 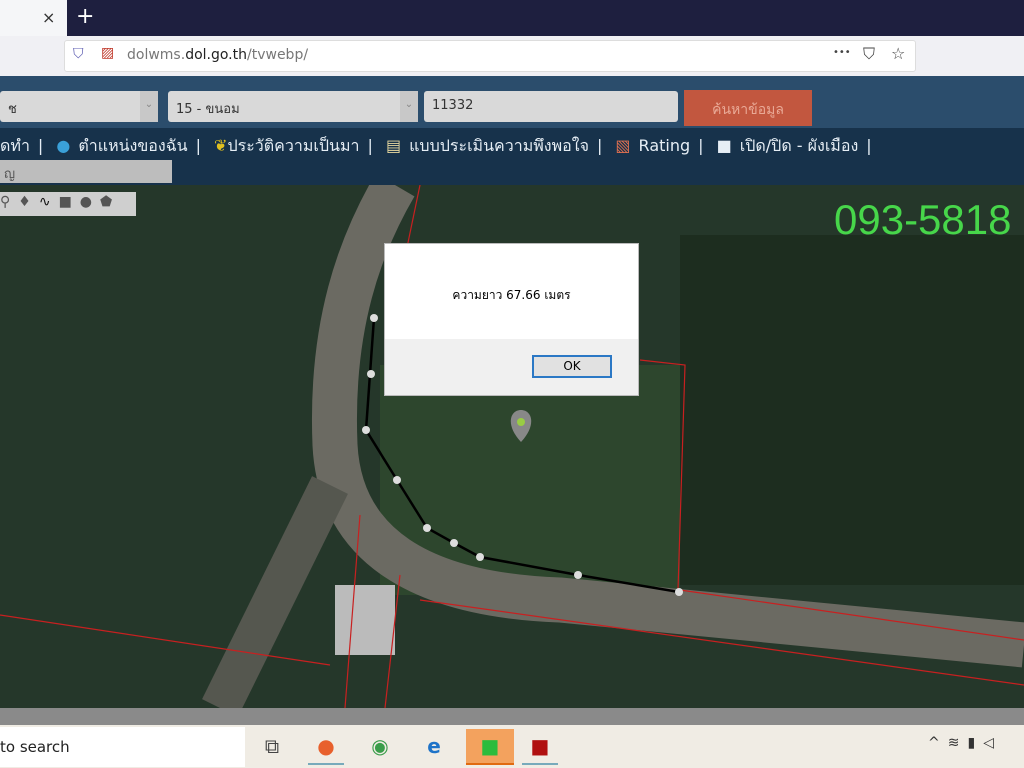 I want to click on alert-dialog: ความยาว 67.66 เมตร OK, so click(x=511, y=319).